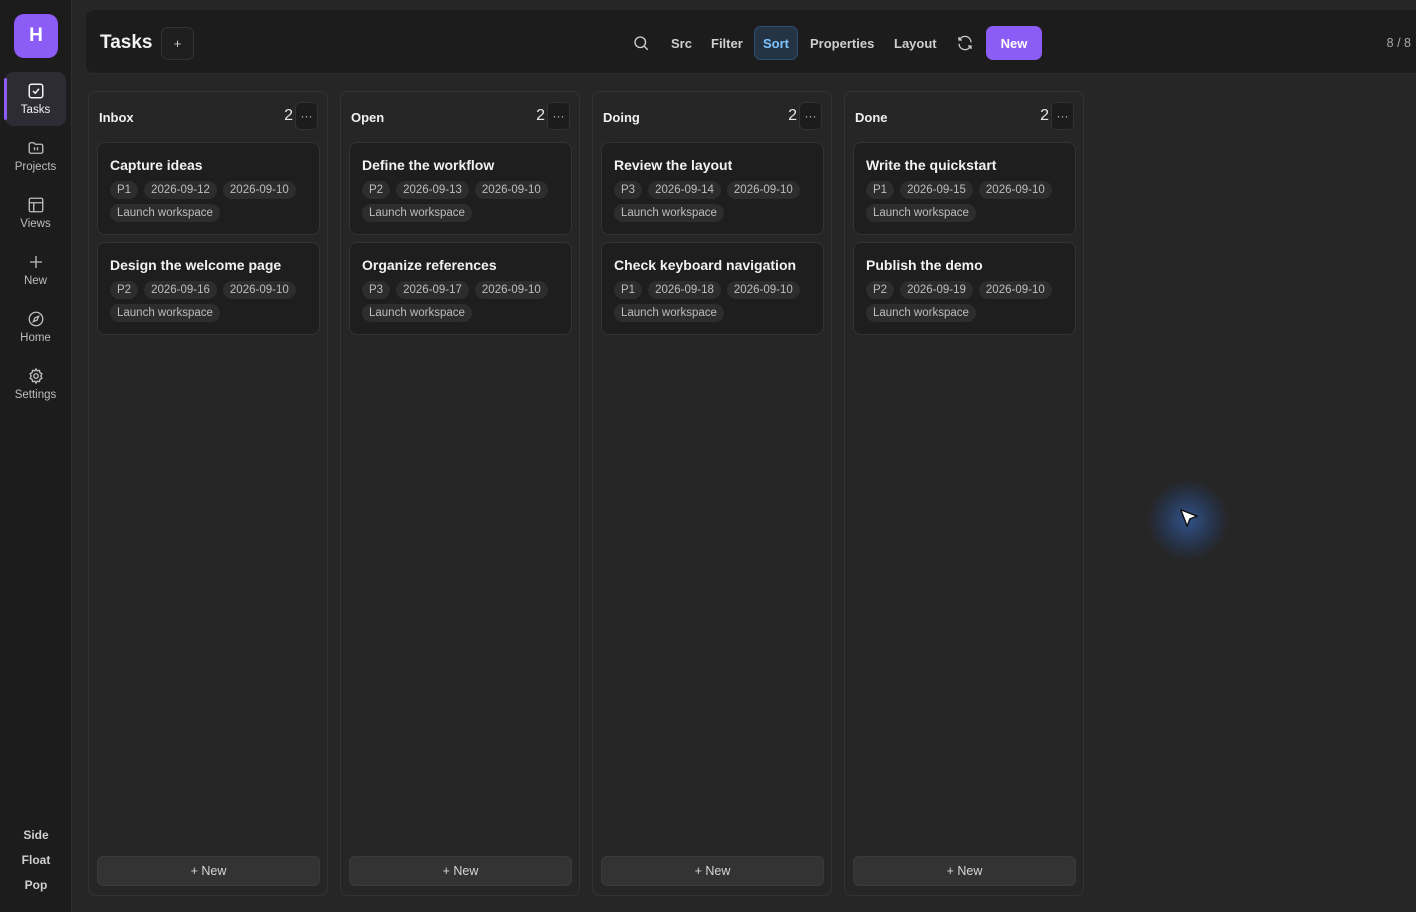  What do you see at coordinates (707, 290) in the screenshot?
I see `card-meta: P1 2026-09-18 2026-09-10` at bounding box center [707, 290].